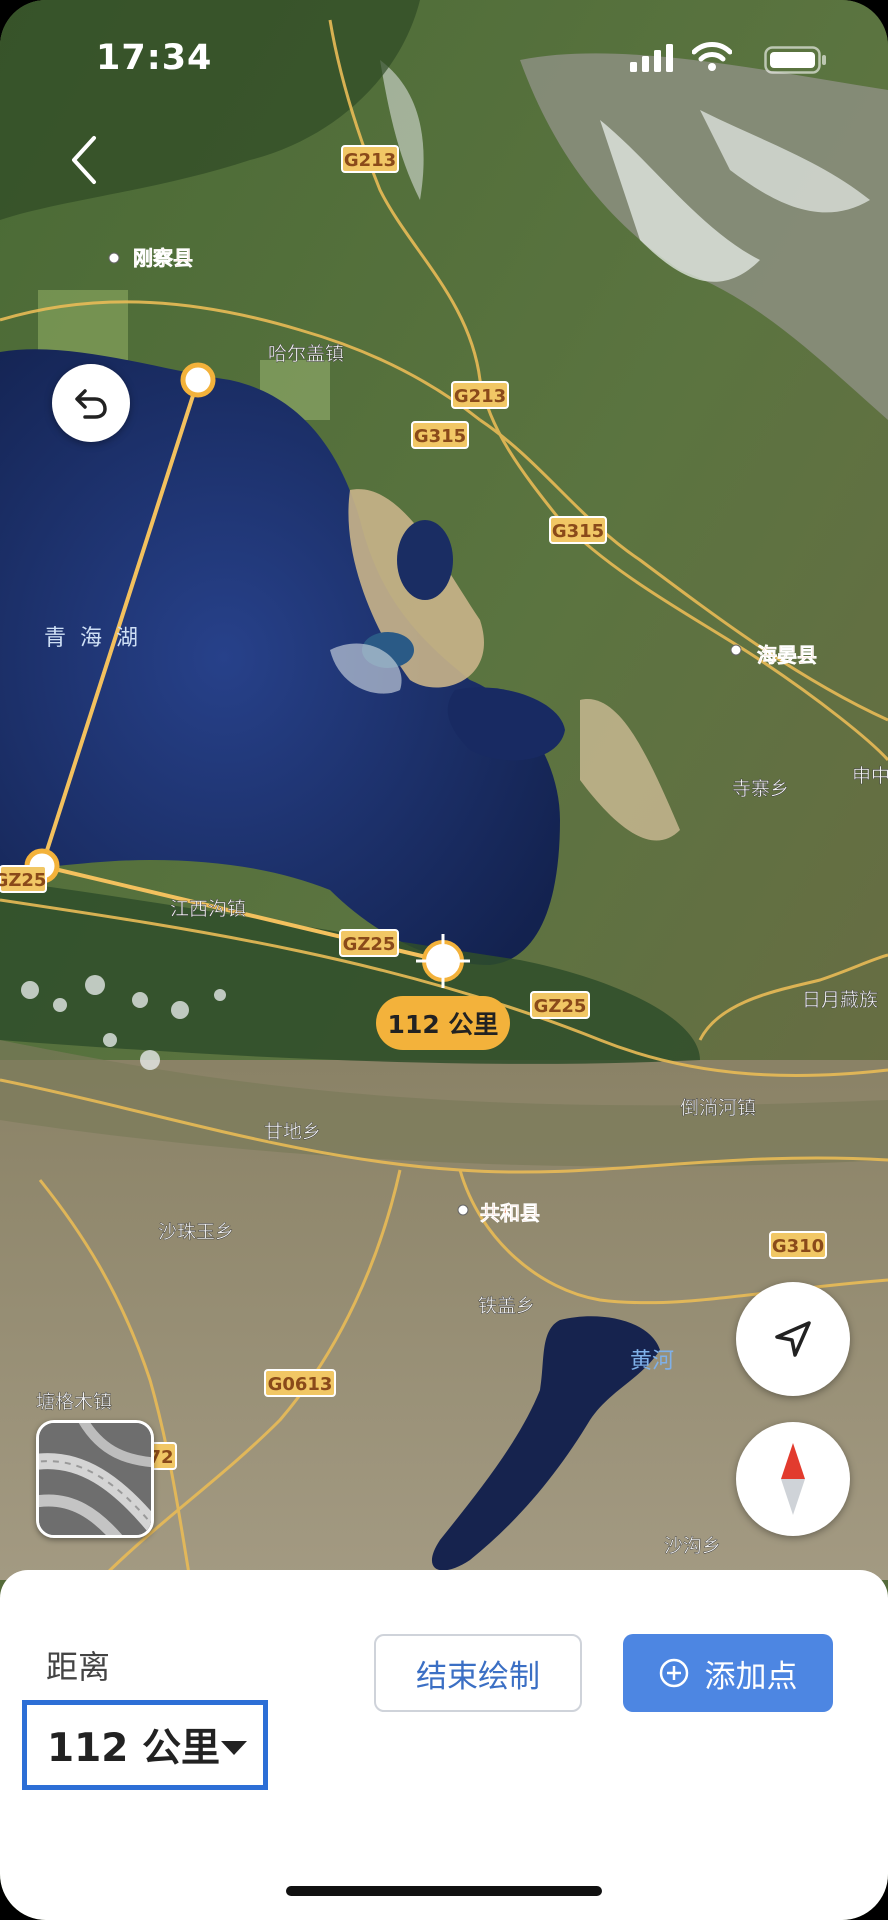 The width and height of the screenshot is (888, 1920). I want to click on svg-text: G0613, so click(300, 1384).